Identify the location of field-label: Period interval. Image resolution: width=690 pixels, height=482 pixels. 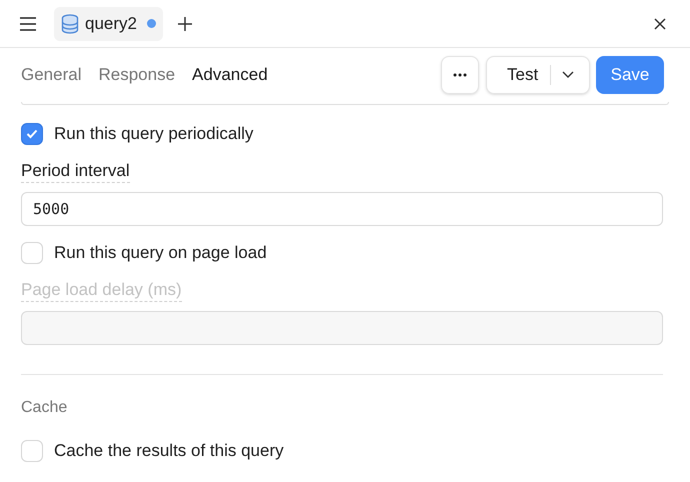
(75, 171).